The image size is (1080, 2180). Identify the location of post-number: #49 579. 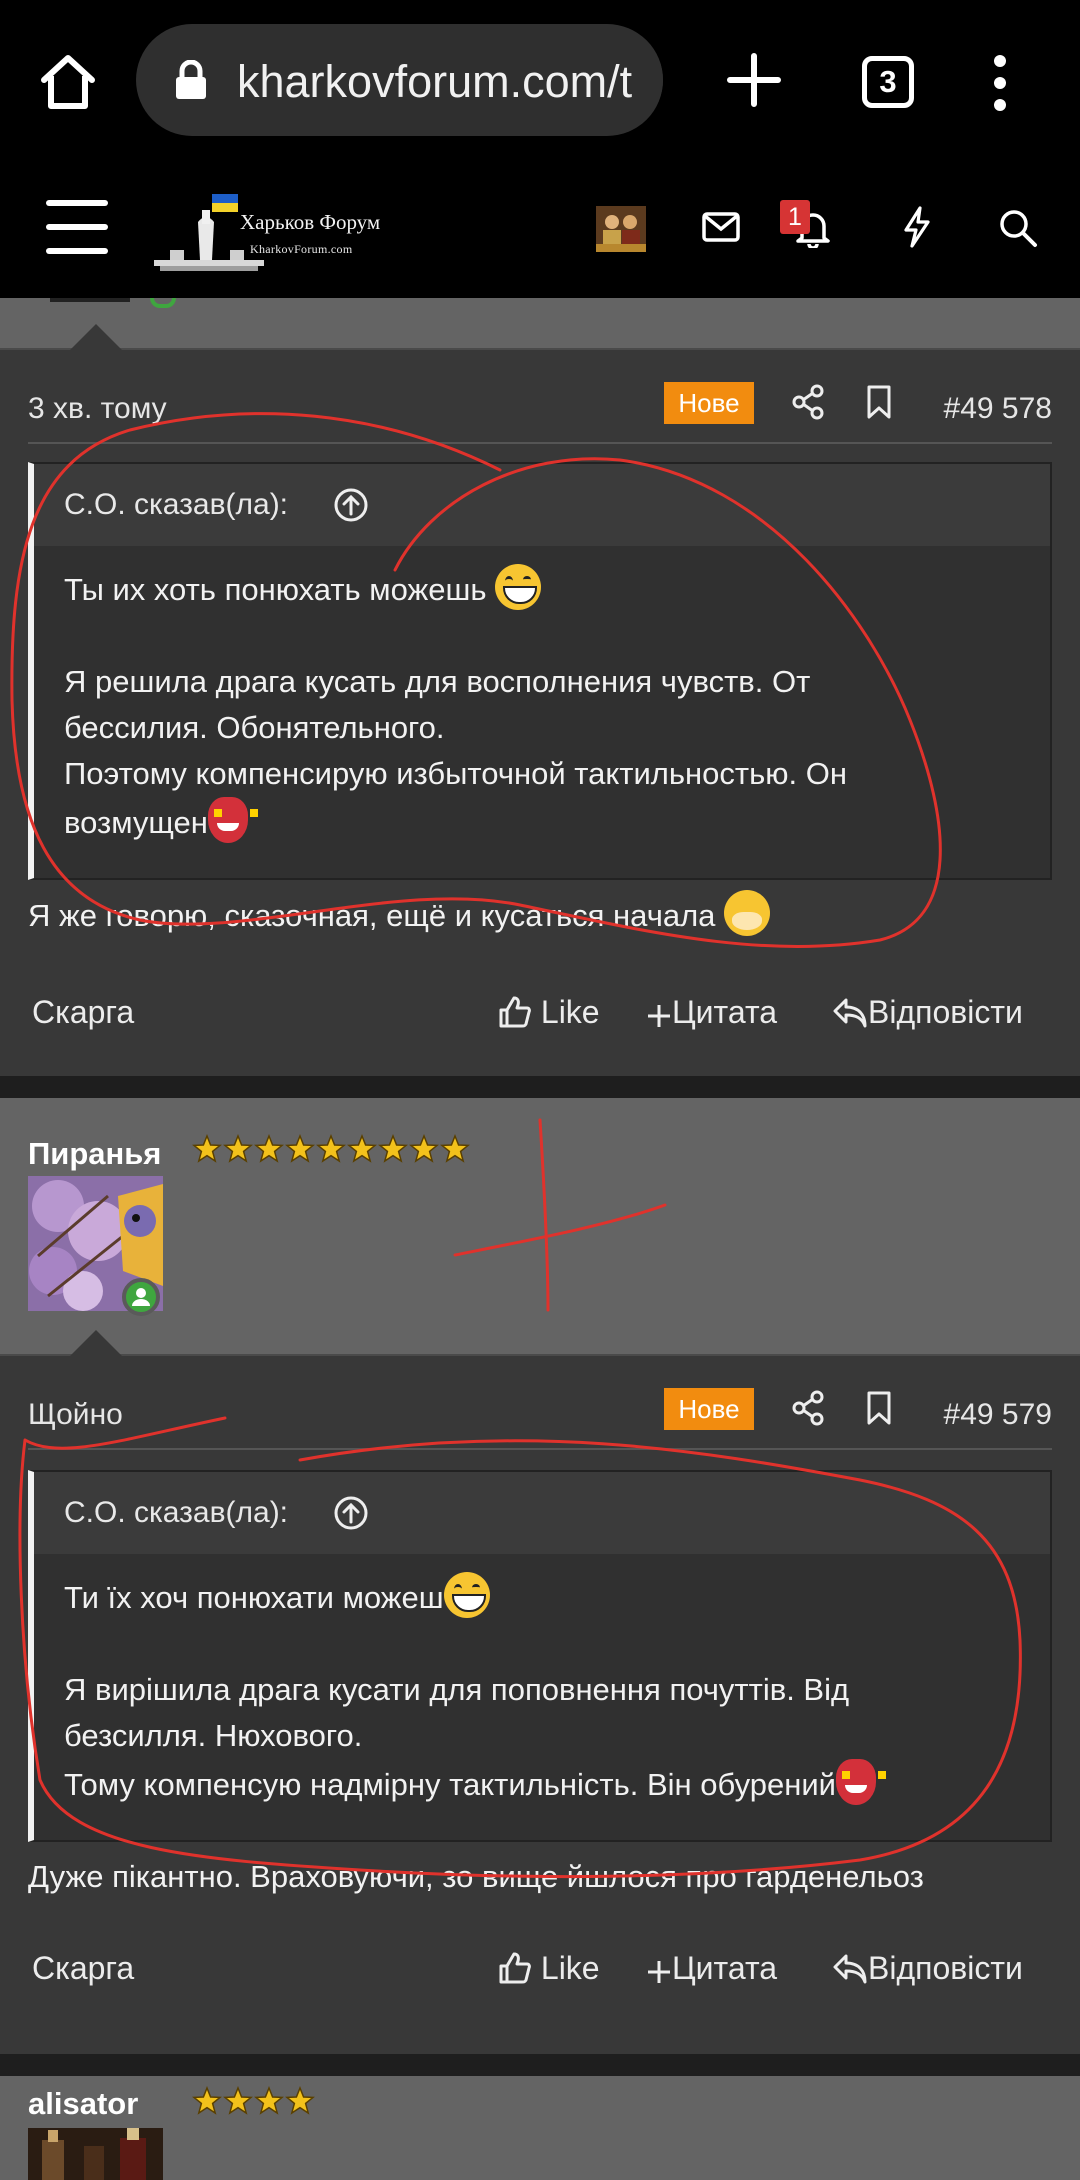
(998, 1415).